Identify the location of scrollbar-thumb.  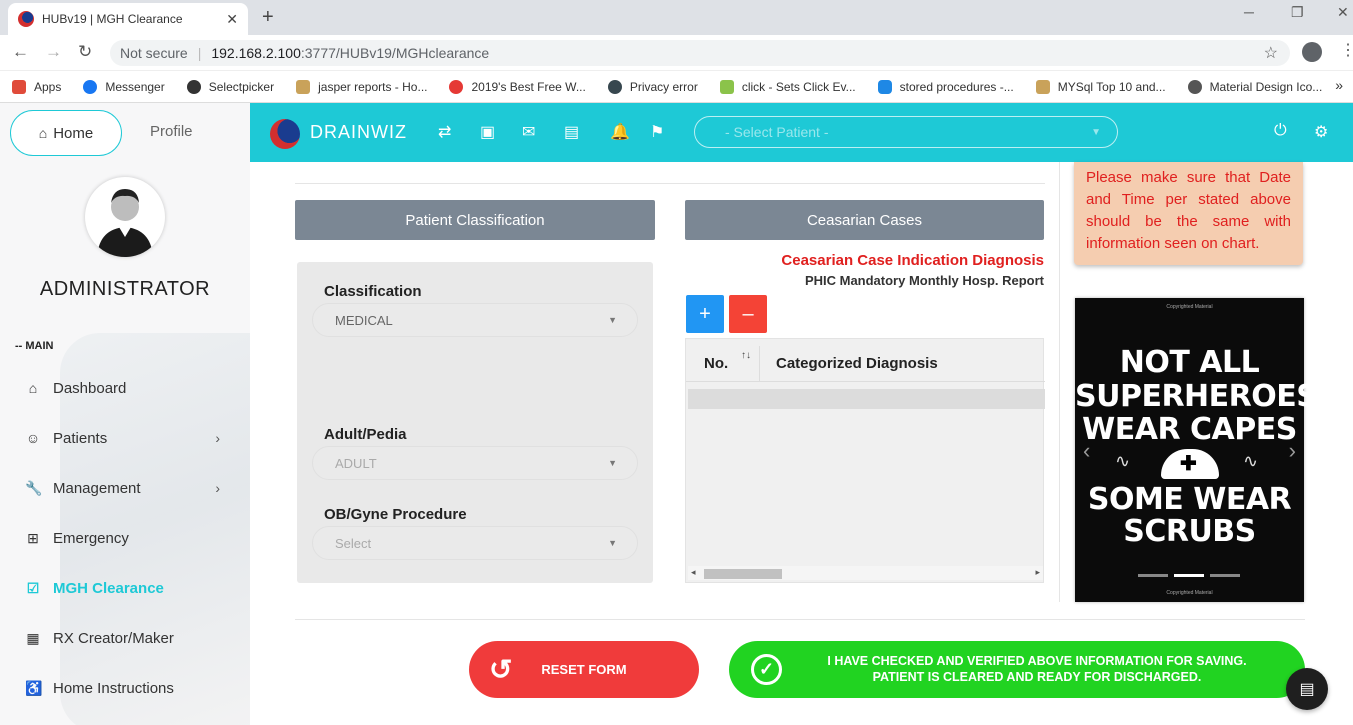
(743, 574).